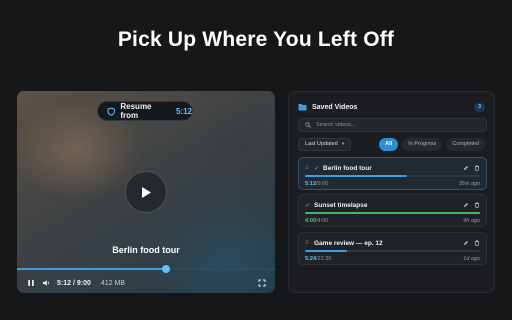  Describe the element at coordinates (422, 144) in the screenshot. I see `filter-in-progress: In Progress` at that location.